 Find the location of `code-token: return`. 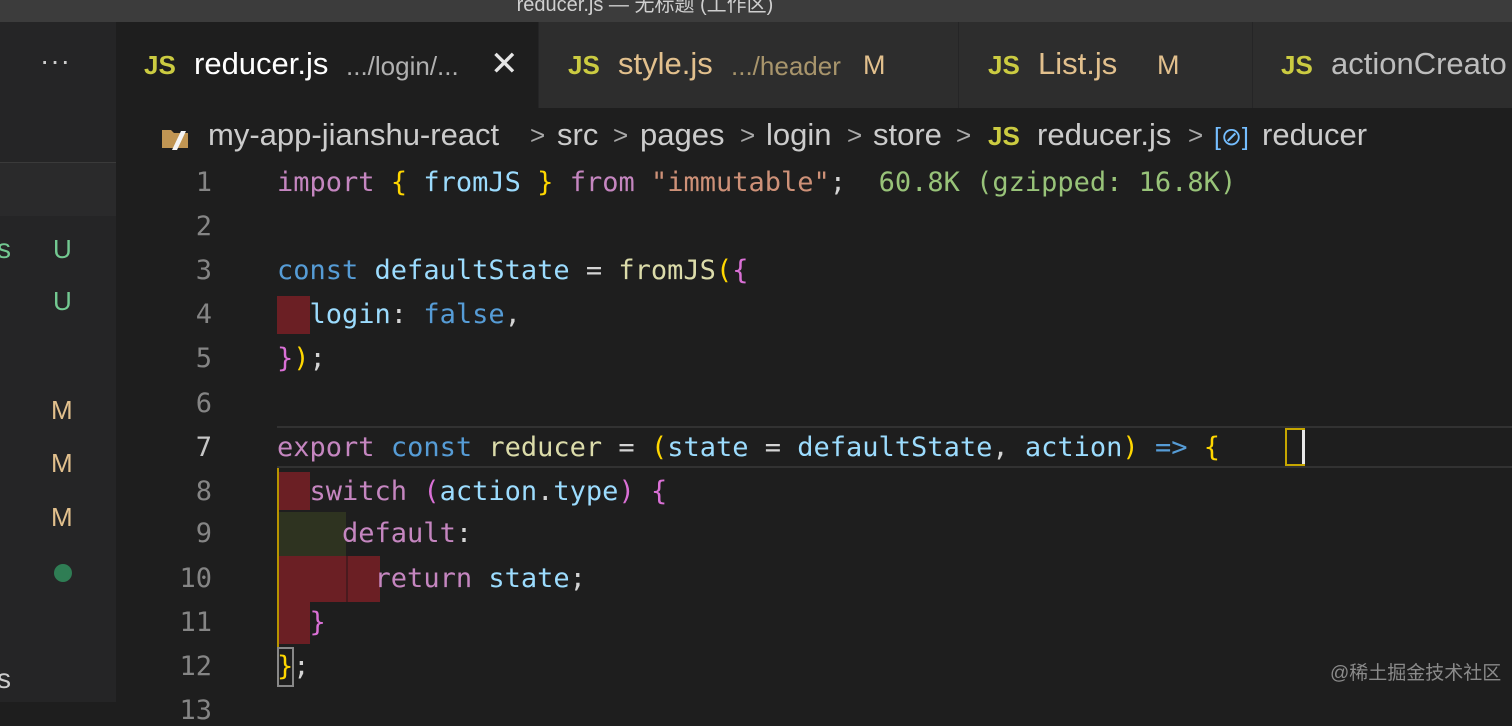

code-token: return is located at coordinates (423, 578).